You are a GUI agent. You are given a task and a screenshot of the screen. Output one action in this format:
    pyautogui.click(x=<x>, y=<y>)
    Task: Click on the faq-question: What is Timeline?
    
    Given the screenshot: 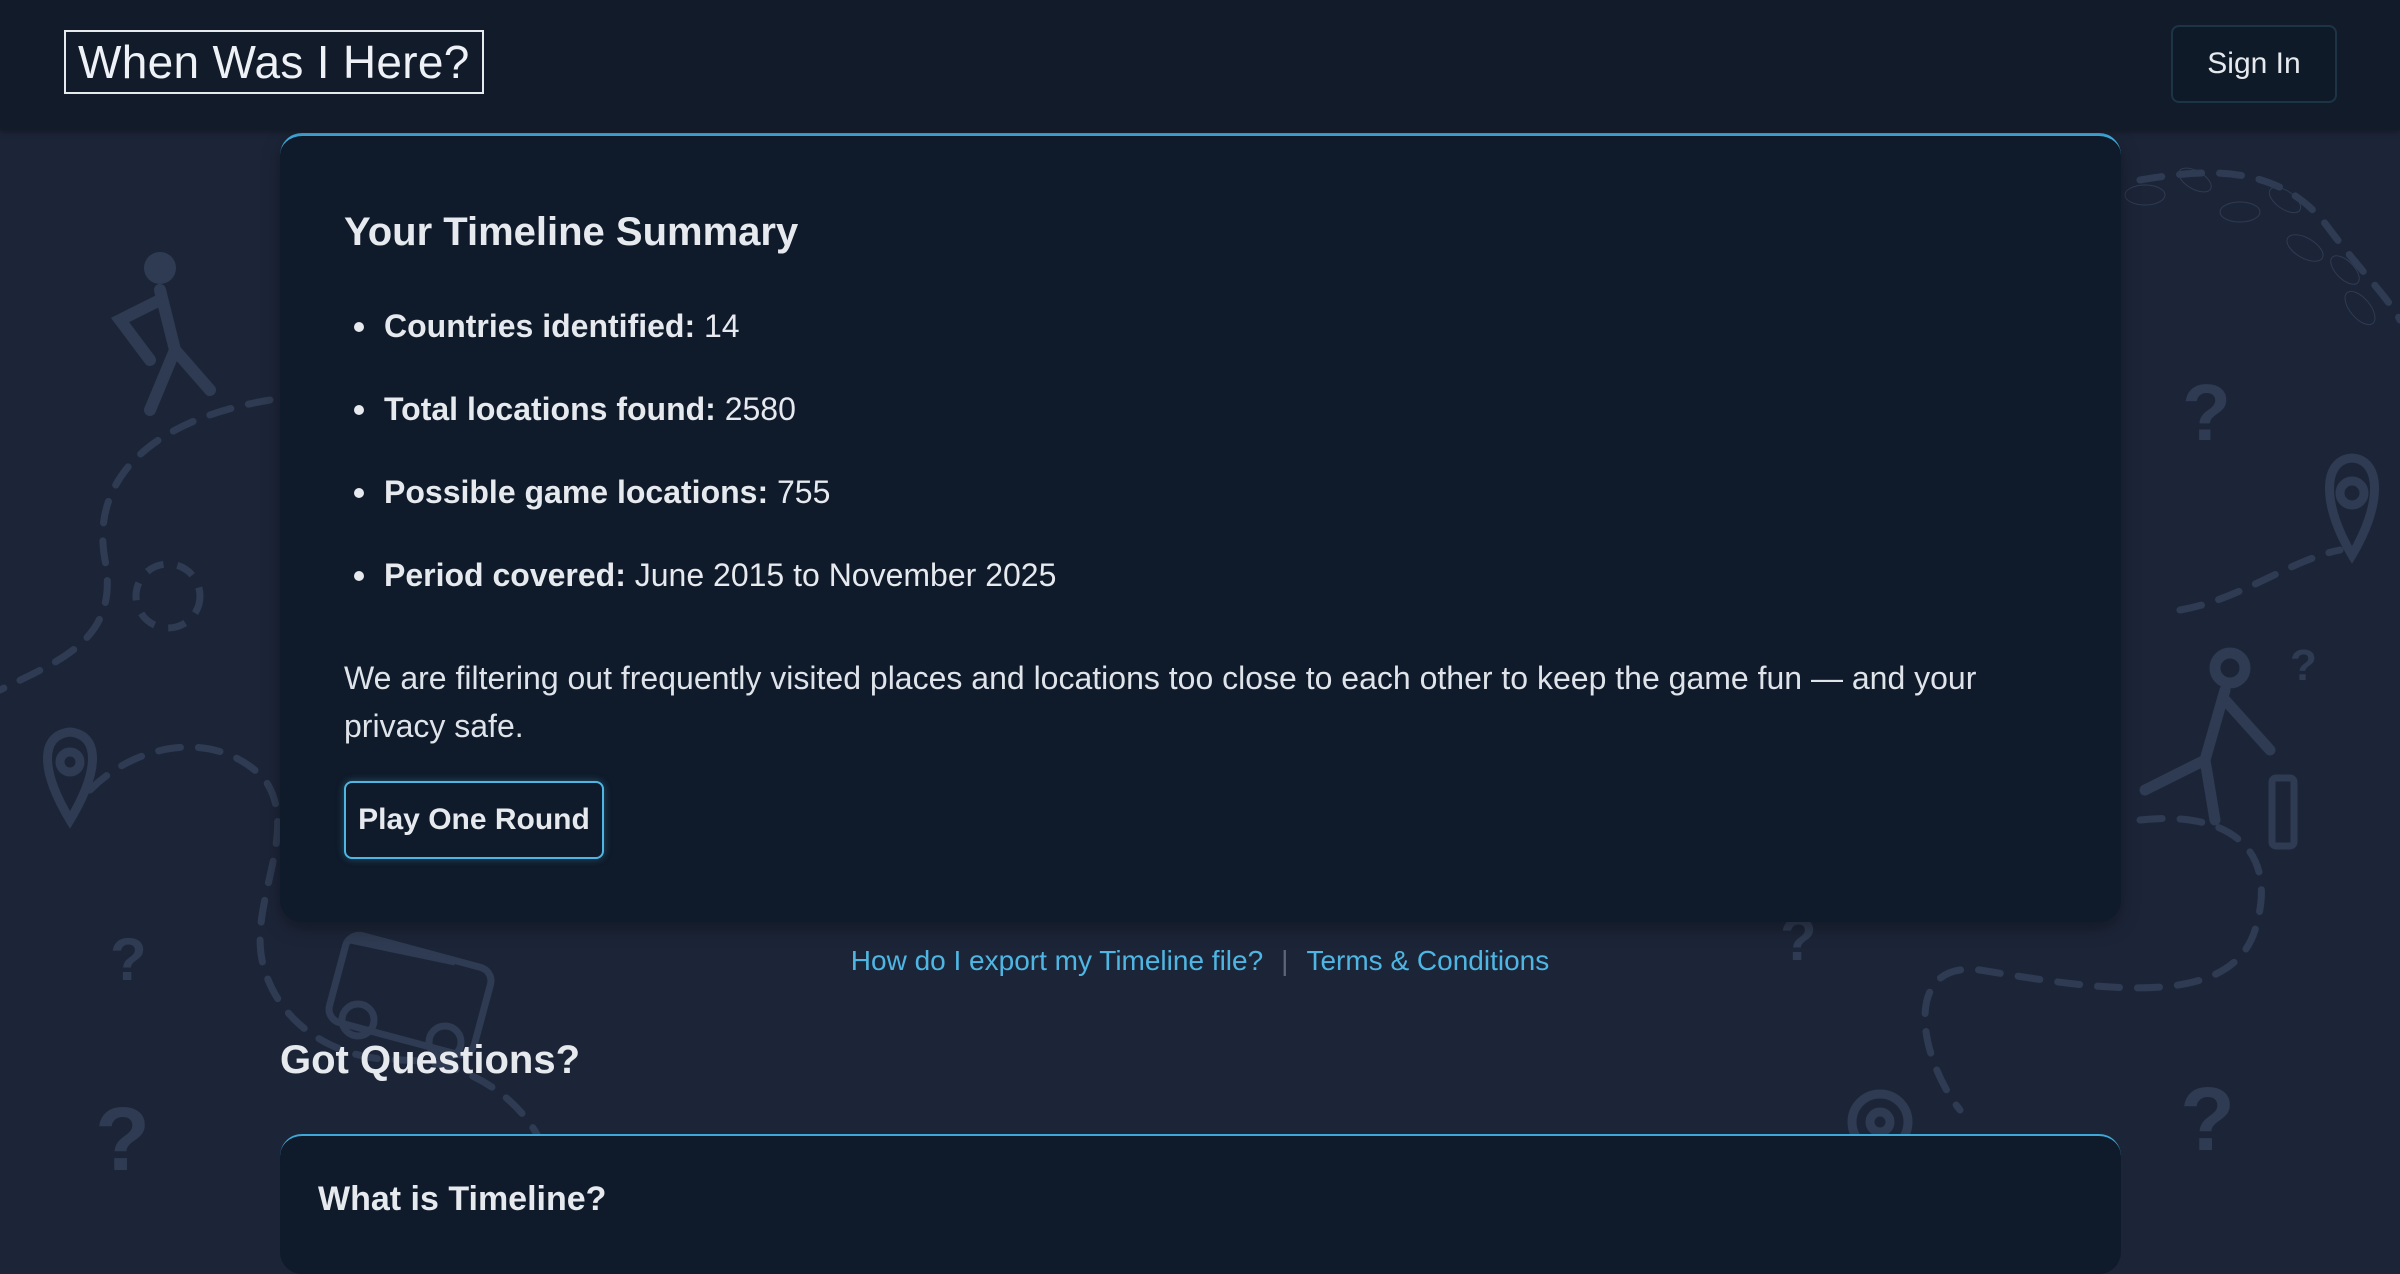 What is the action you would take?
    pyautogui.click(x=462, y=1199)
    